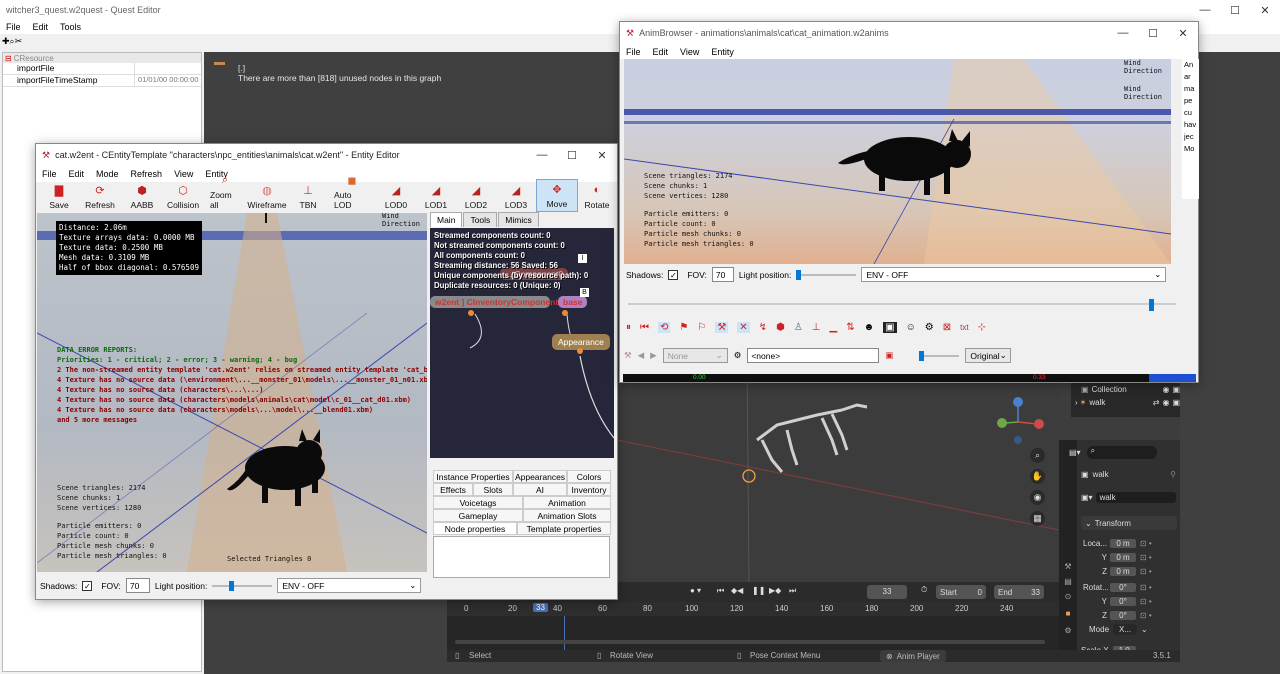 This screenshot has height=674, width=1280. What do you see at coordinates (540, 489) in the screenshot?
I see `tab-ai: AI` at bounding box center [540, 489].